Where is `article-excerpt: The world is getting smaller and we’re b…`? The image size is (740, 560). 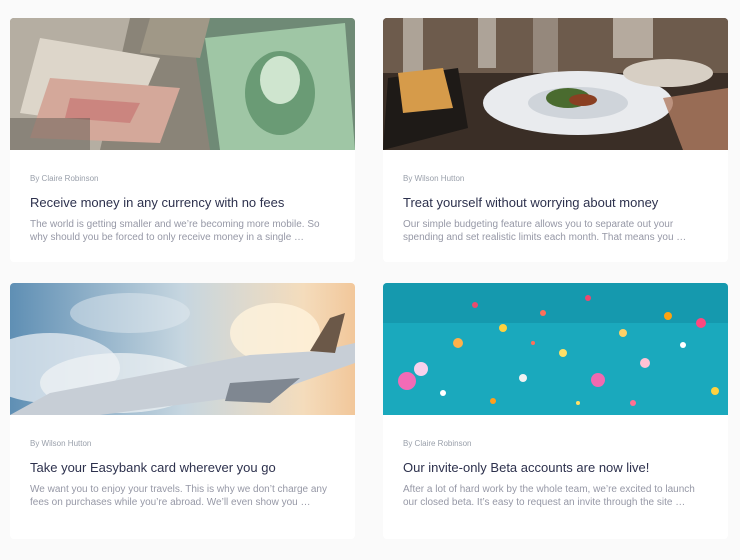 article-excerpt: The world is getting smaller and we’re b… is located at coordinates (175, 231).